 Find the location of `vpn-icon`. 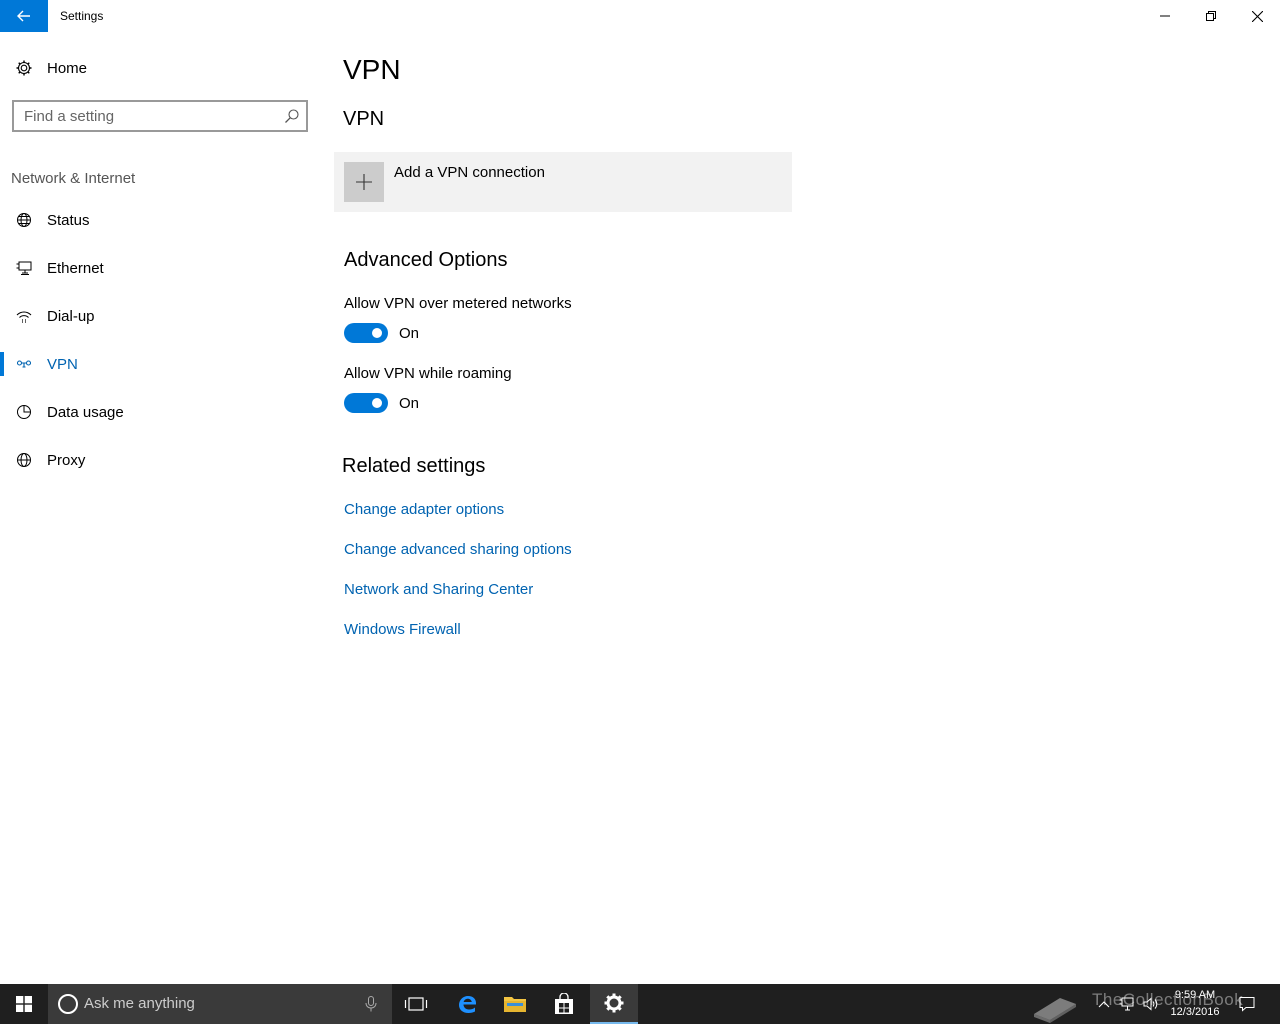

vpn-icon is located at coordinates (24, 364).